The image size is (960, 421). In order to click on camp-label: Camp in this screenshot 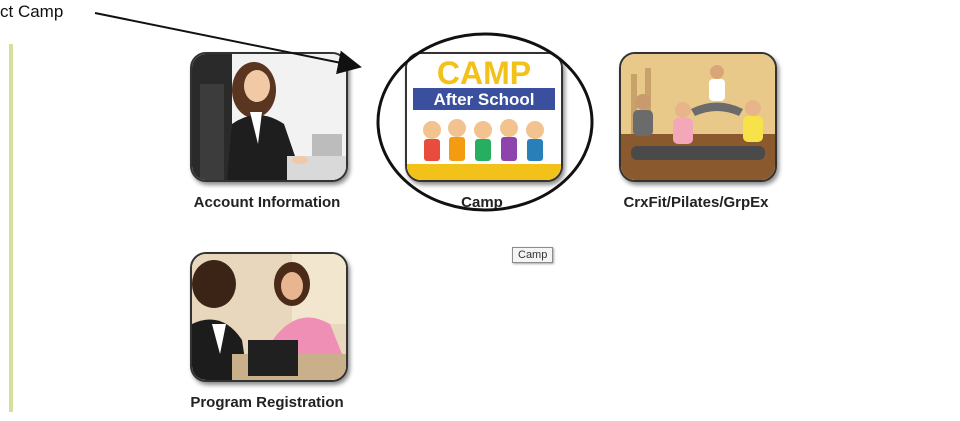, I will do `click(482, 202)`.